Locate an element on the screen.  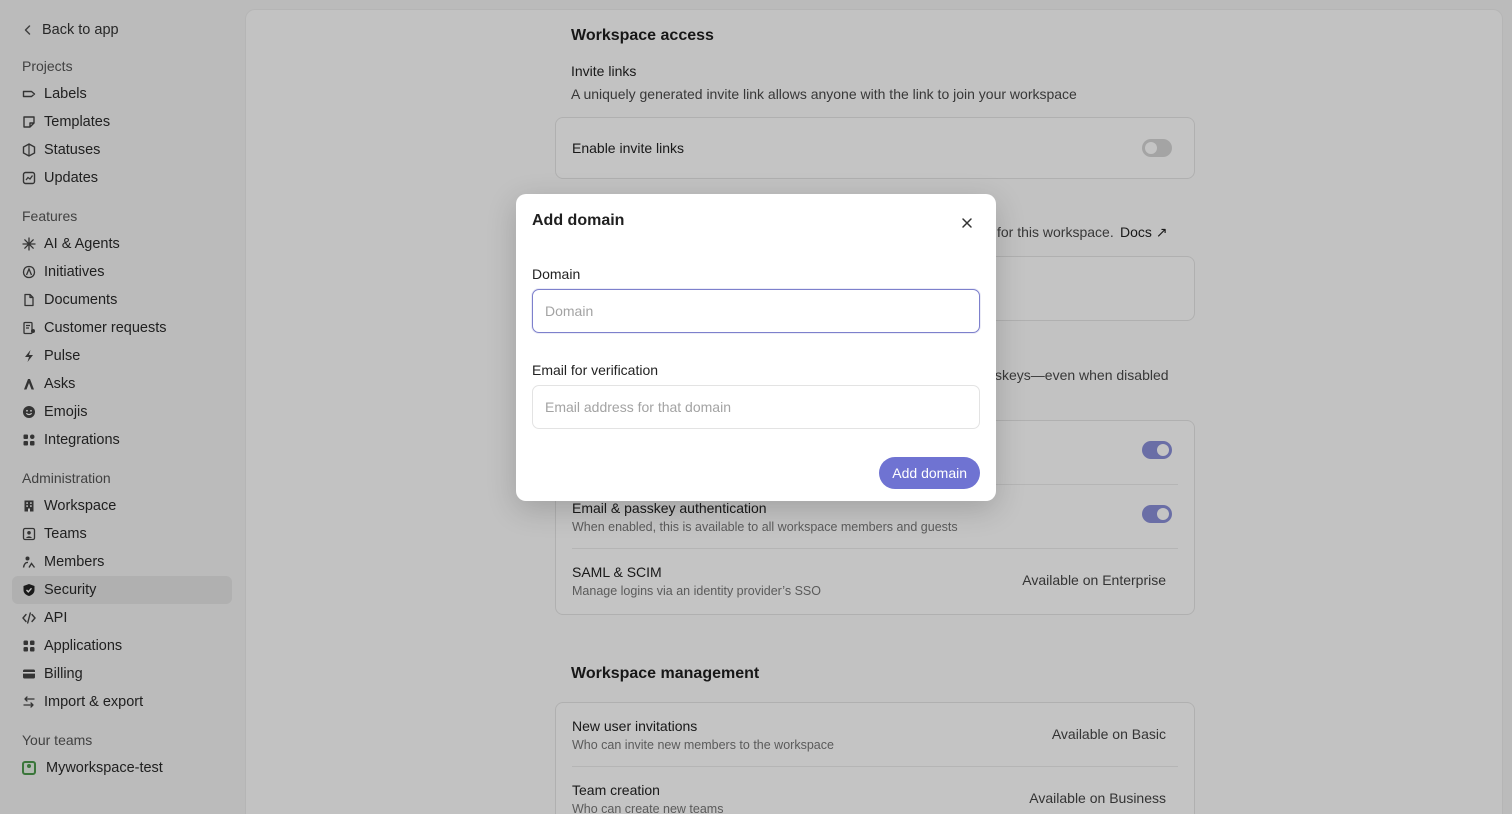
domain-label: Domain is located at coordinates (556, 274).